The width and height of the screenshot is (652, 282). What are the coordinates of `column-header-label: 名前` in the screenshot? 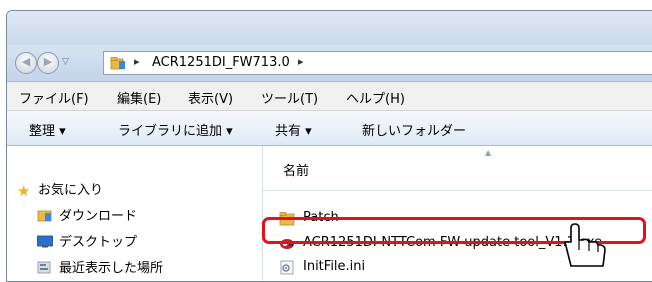 It's located at (296, 171).